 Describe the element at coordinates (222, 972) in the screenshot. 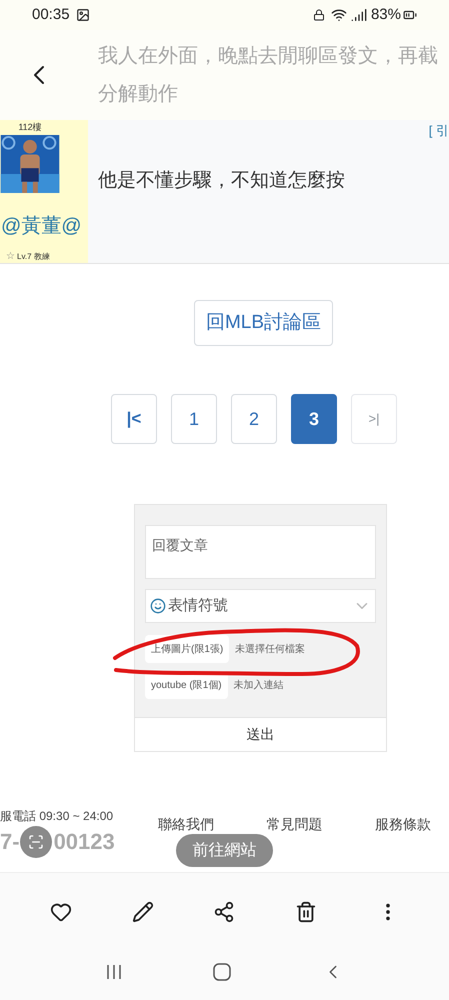

I see `home-icon` at that location.